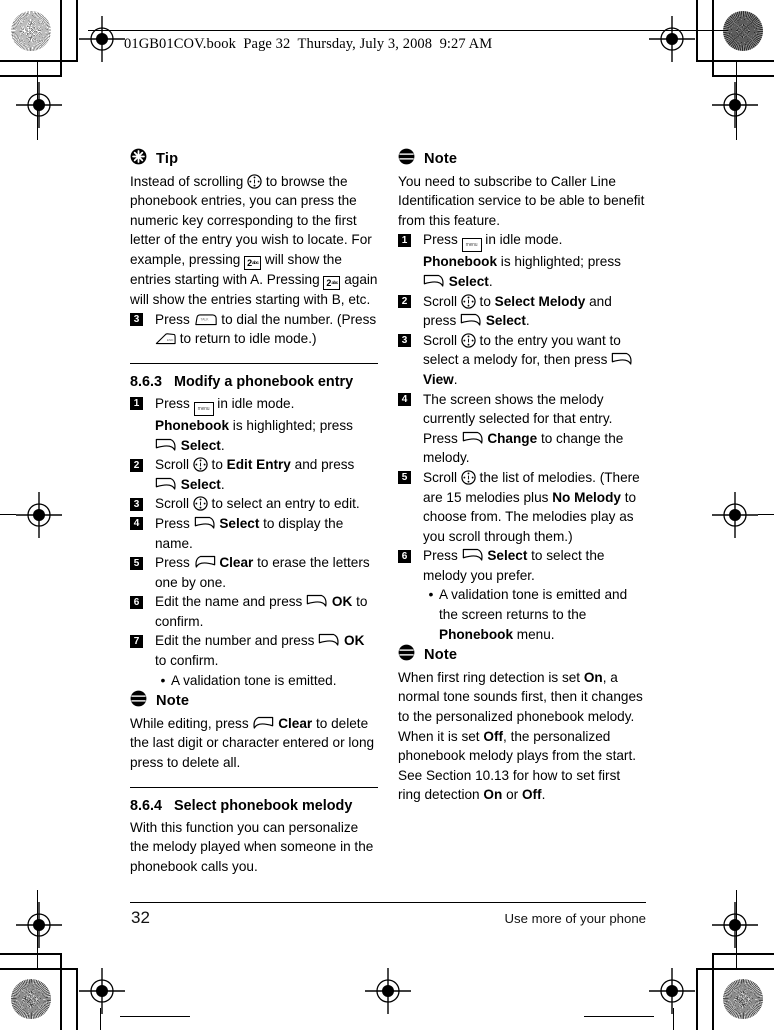 The image size is (774, 1030). I want to click on setting-value-off: Off, so click(531, 795).